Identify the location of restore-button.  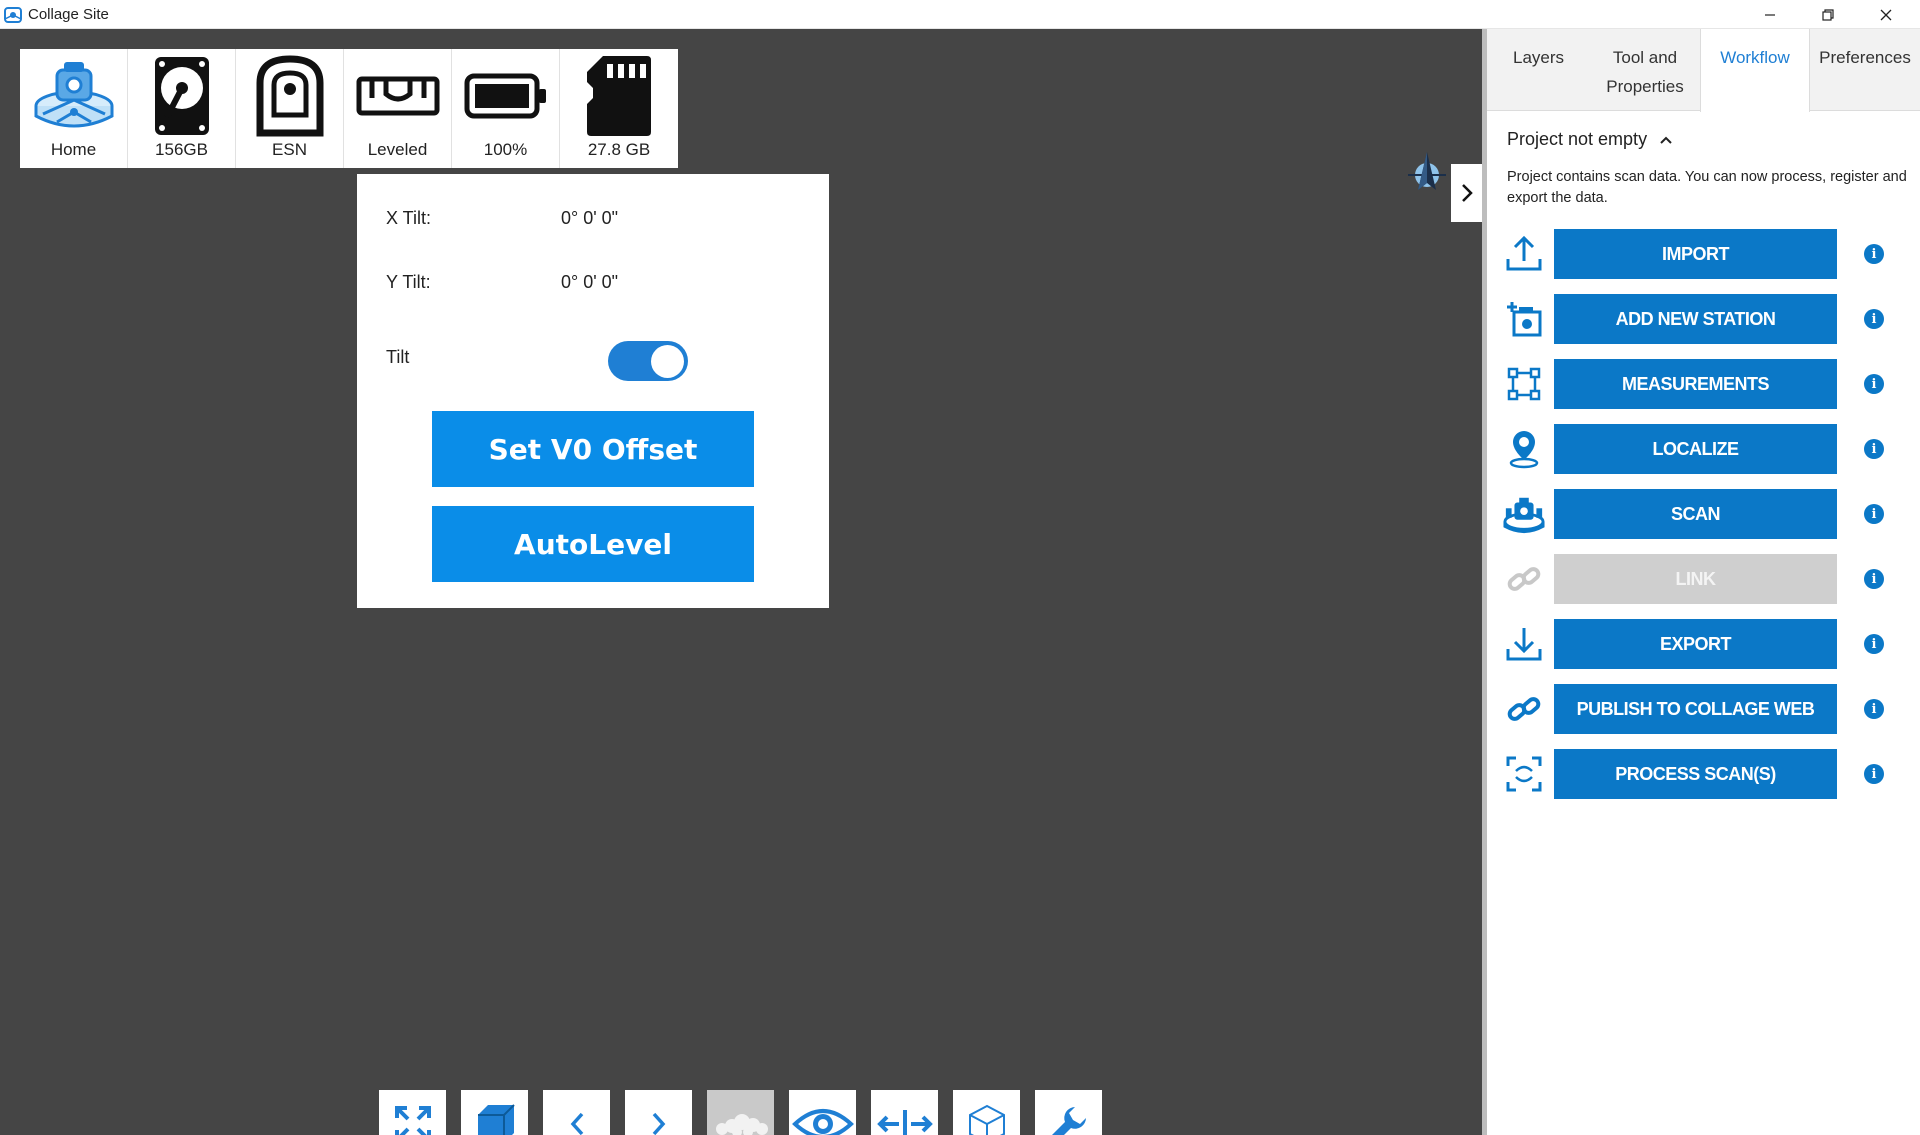
(1828, 14).